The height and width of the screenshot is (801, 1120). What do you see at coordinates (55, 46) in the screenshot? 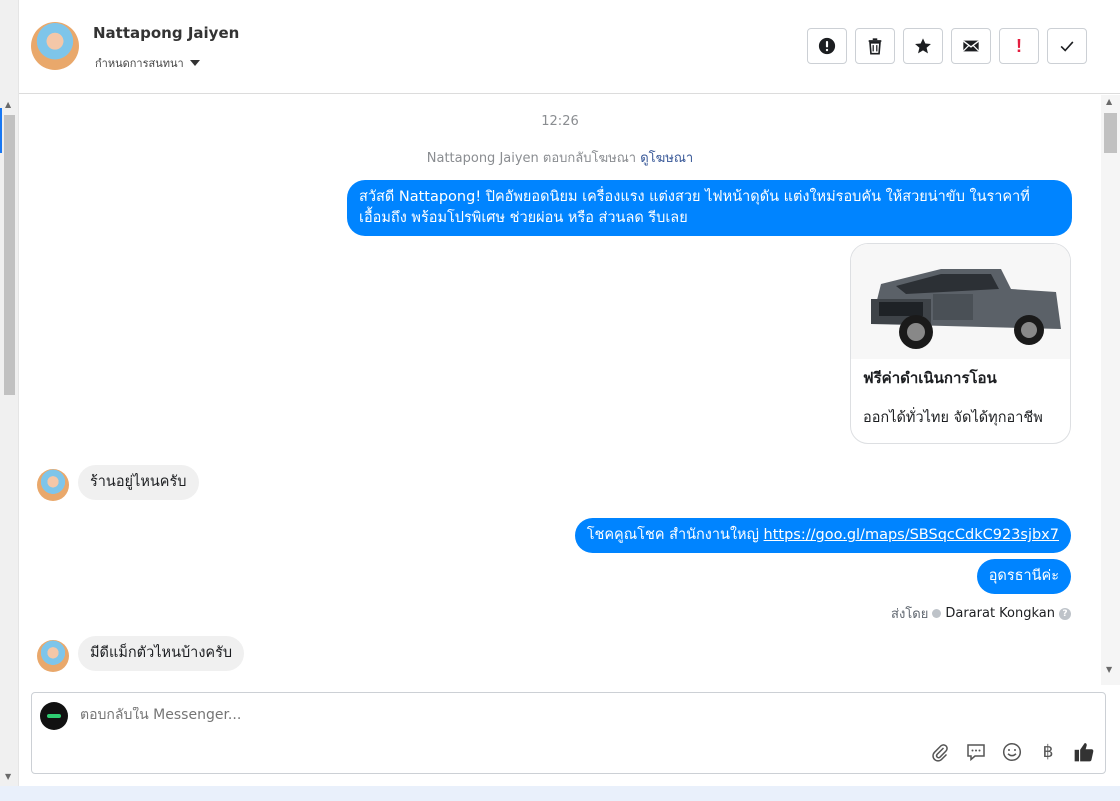
I see `contact-avatar` at bounding box center [55, 46].